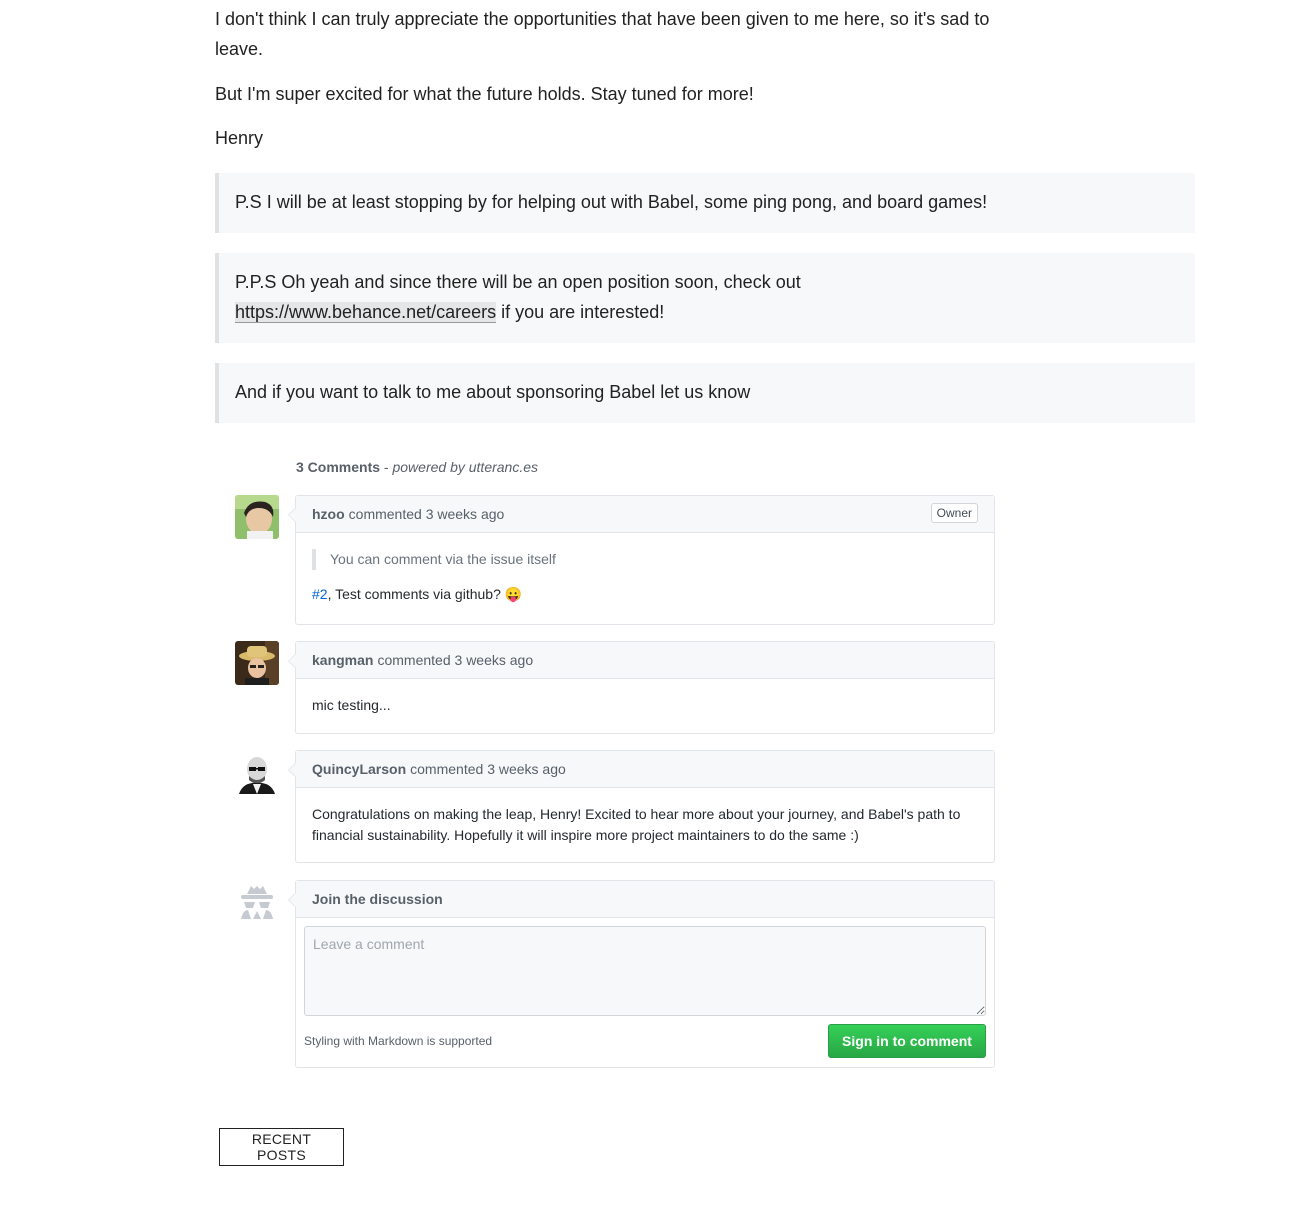 The width and height of the screenshot is (1297, 1213). What do you see at coordinates (954, 513) in the screenshot?
I see `owner-badge: Owner` at bounding box center [954, 513].